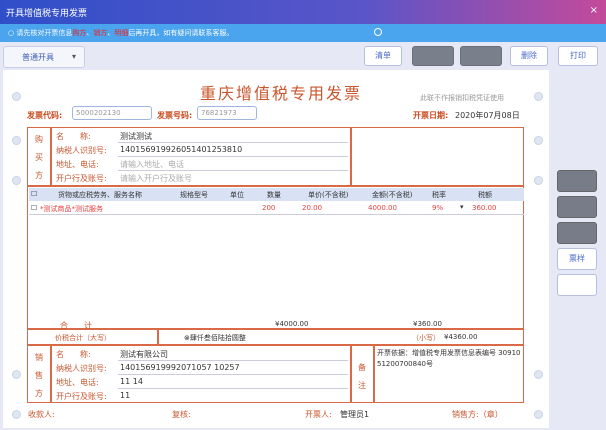  Describe the element at coordinates (100, 33) in the screenshot. I see `notice-seller: 销方` at that location.